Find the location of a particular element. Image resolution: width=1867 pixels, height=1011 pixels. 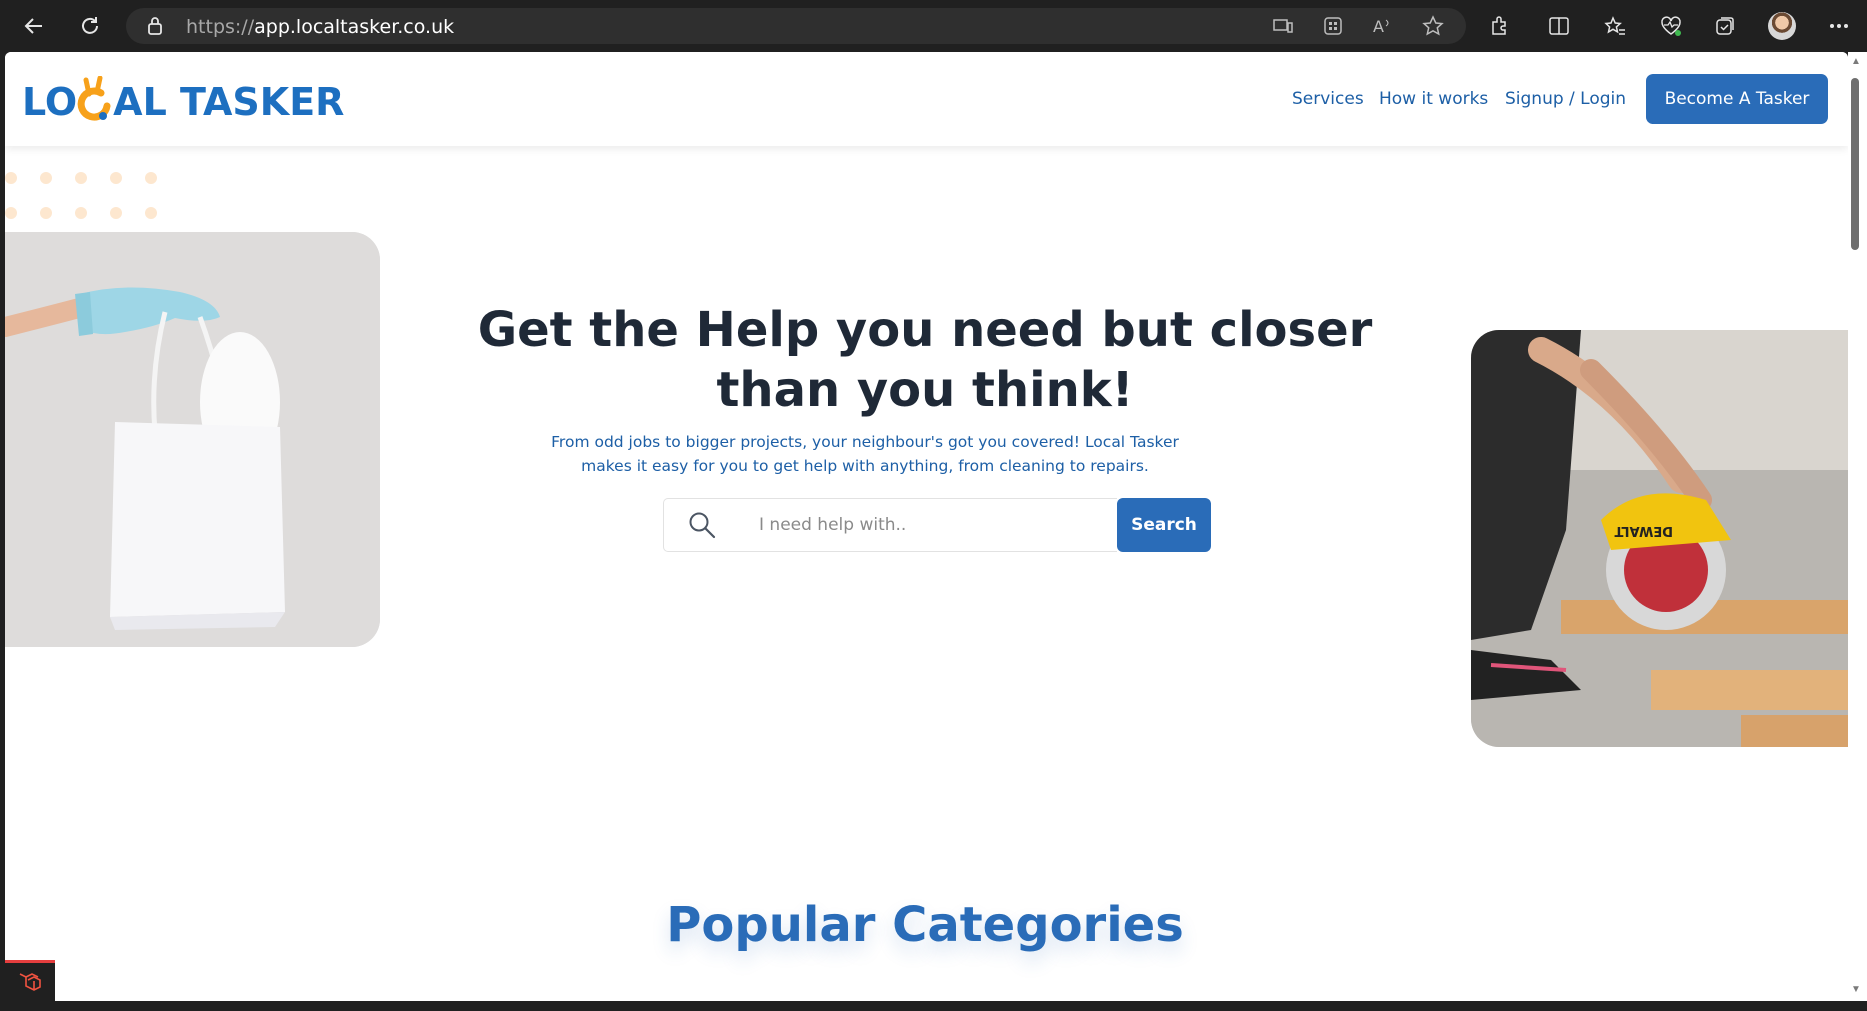

collections-icon is located at coordinates (1725, 26).